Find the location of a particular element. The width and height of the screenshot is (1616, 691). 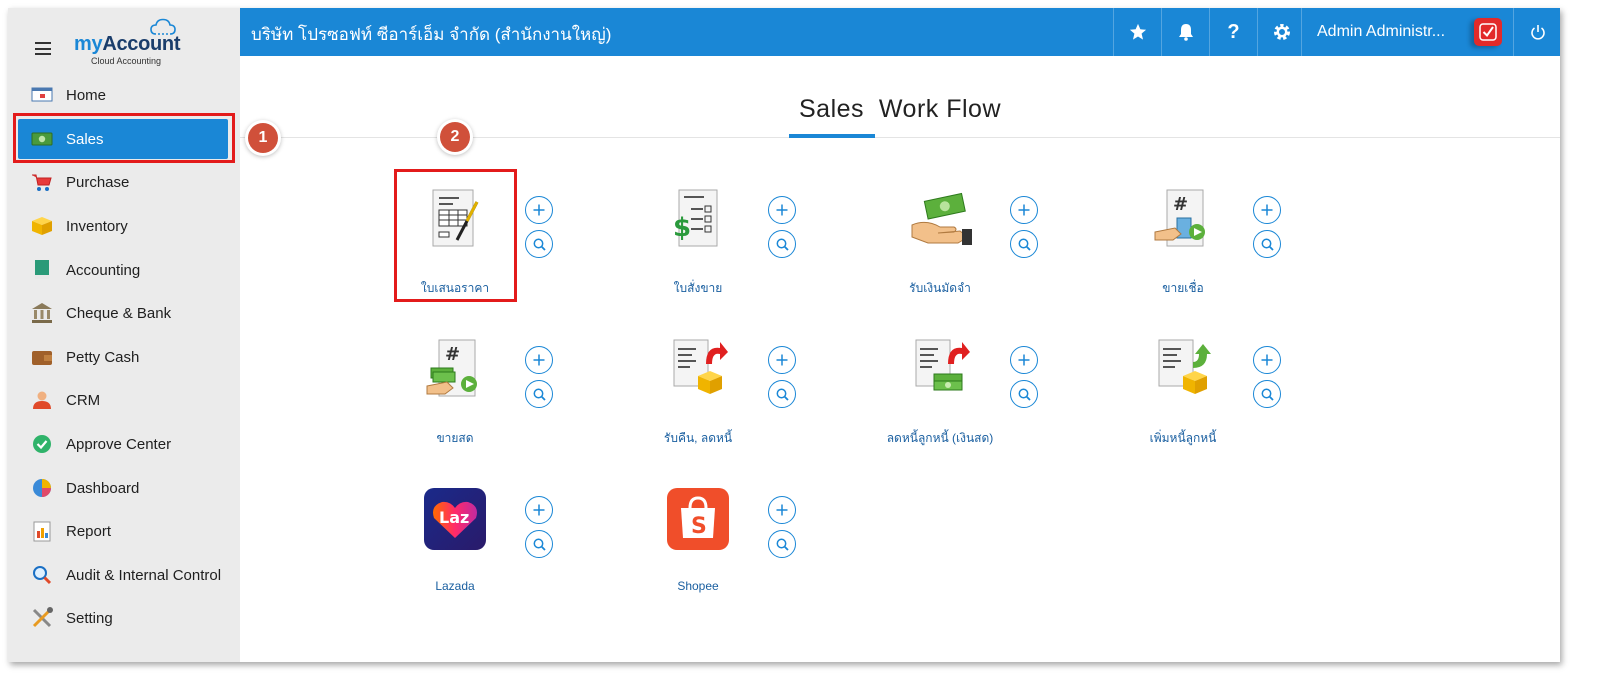

user-avatar-icon is located at coordinates (1488, 32).